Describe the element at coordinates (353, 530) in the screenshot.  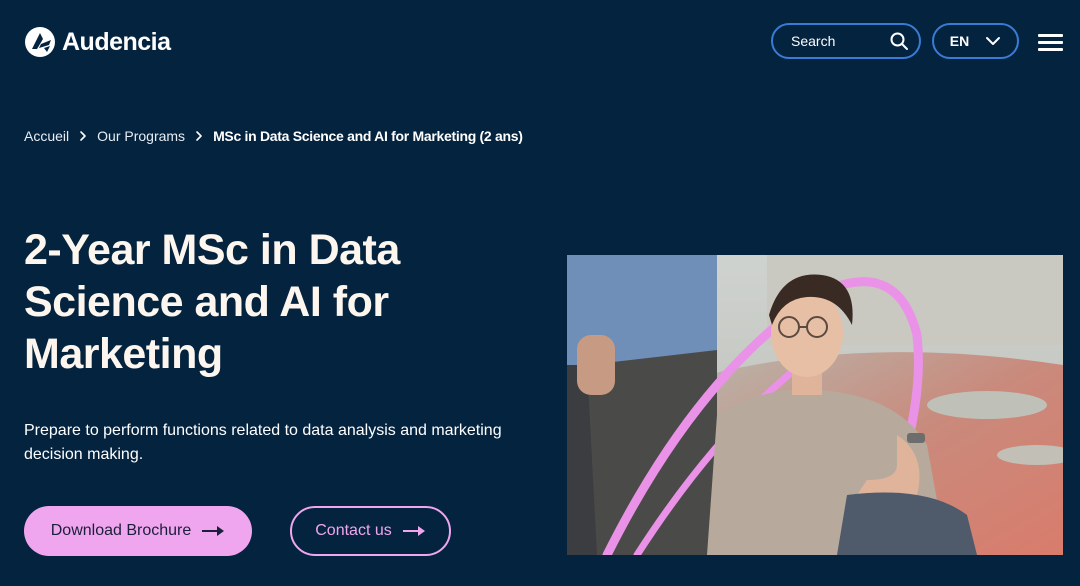
I see `contact-us-label: Contact us` at that location.